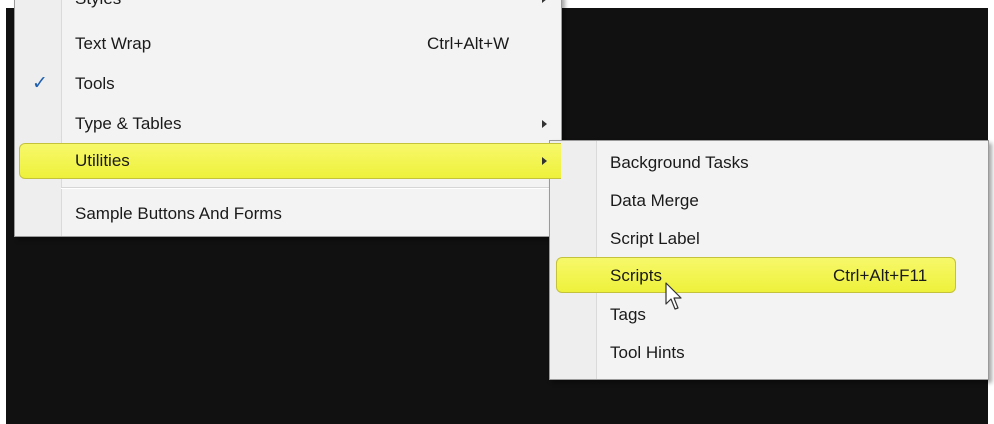 Image resolution: width=994 pixels, height=424 pixels. What do you see at coordinates (880, 275) in the screenshot?
I see `menu-item-shortcut: Ctrl+Alt+F11` at bounding box center [880, 275].